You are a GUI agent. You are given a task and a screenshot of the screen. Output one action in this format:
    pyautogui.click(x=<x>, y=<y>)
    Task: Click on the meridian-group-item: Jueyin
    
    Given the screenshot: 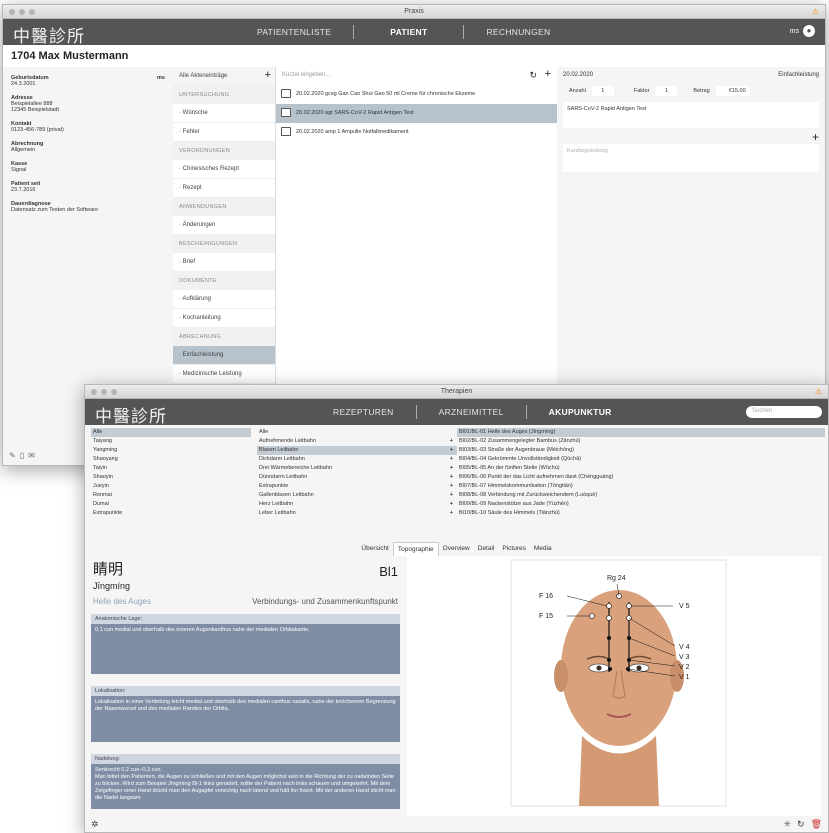 What is the action you would take?
    pyautogui.click(x=171, y=486)
    